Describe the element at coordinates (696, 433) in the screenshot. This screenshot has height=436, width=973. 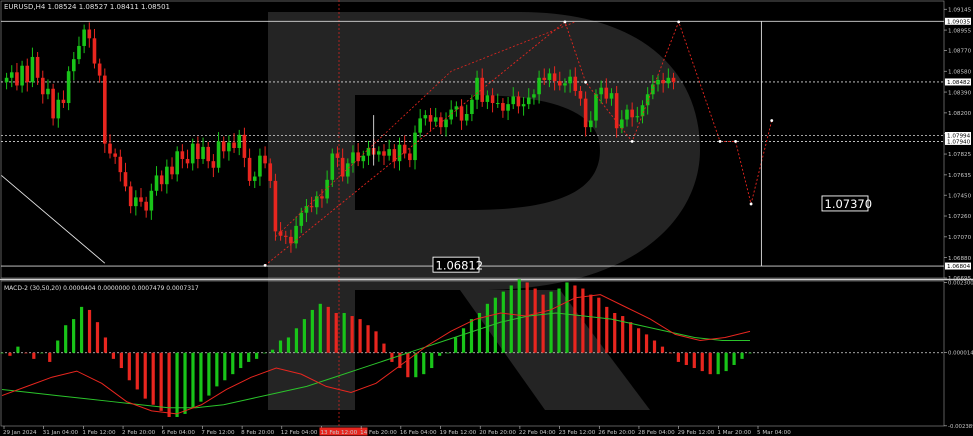
I see `time-tick-label: 29 Feb 12:00` at that location.